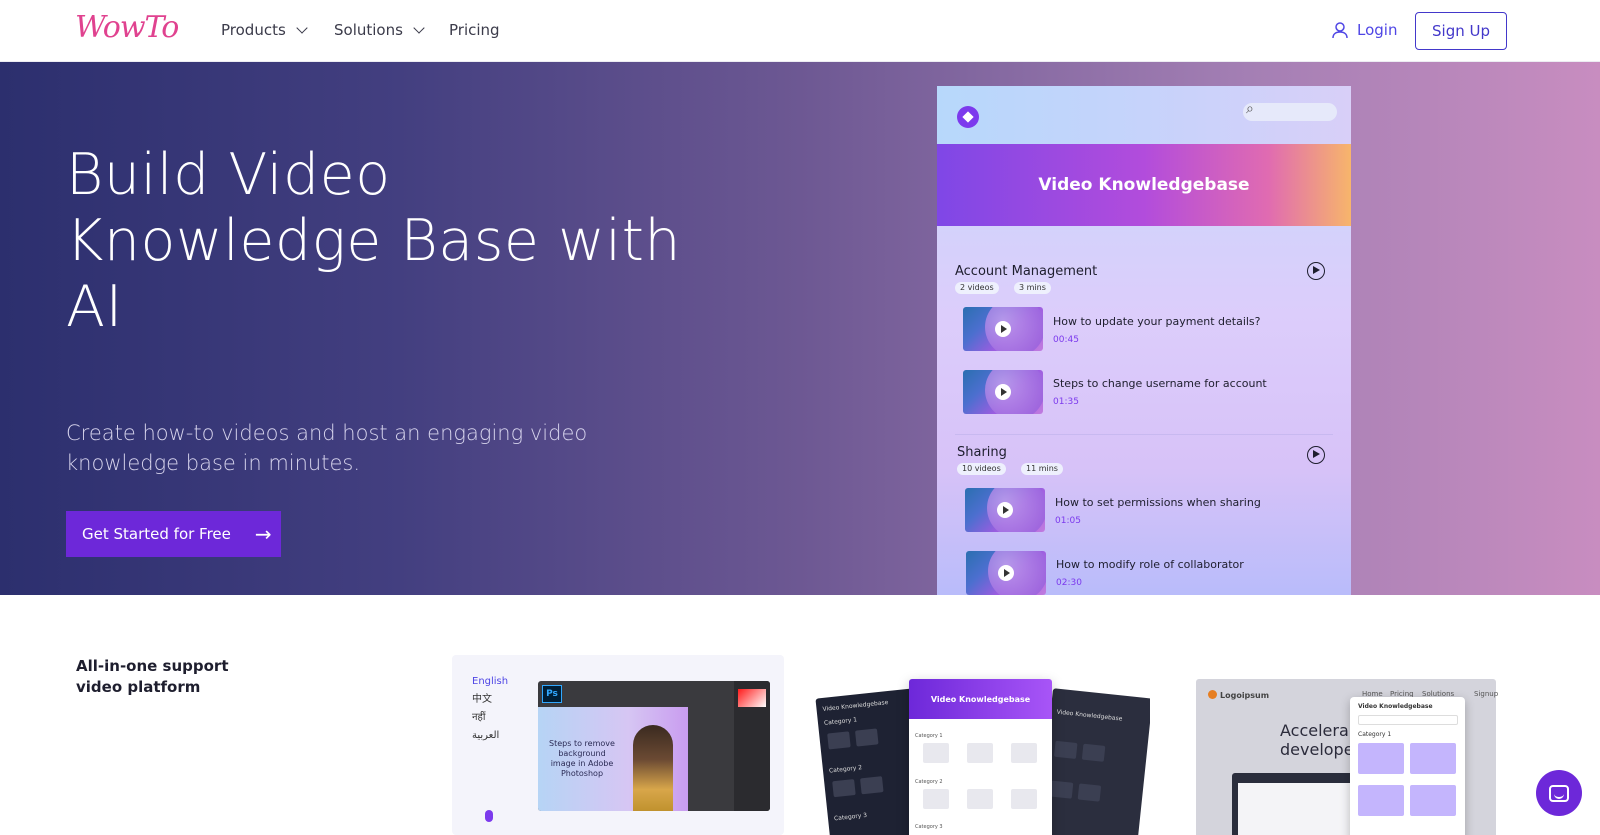 The image size is (1600, 835). Describe the element at coordinates (1377, 30) in the screenshot. I see `login-label: Login` at that location.